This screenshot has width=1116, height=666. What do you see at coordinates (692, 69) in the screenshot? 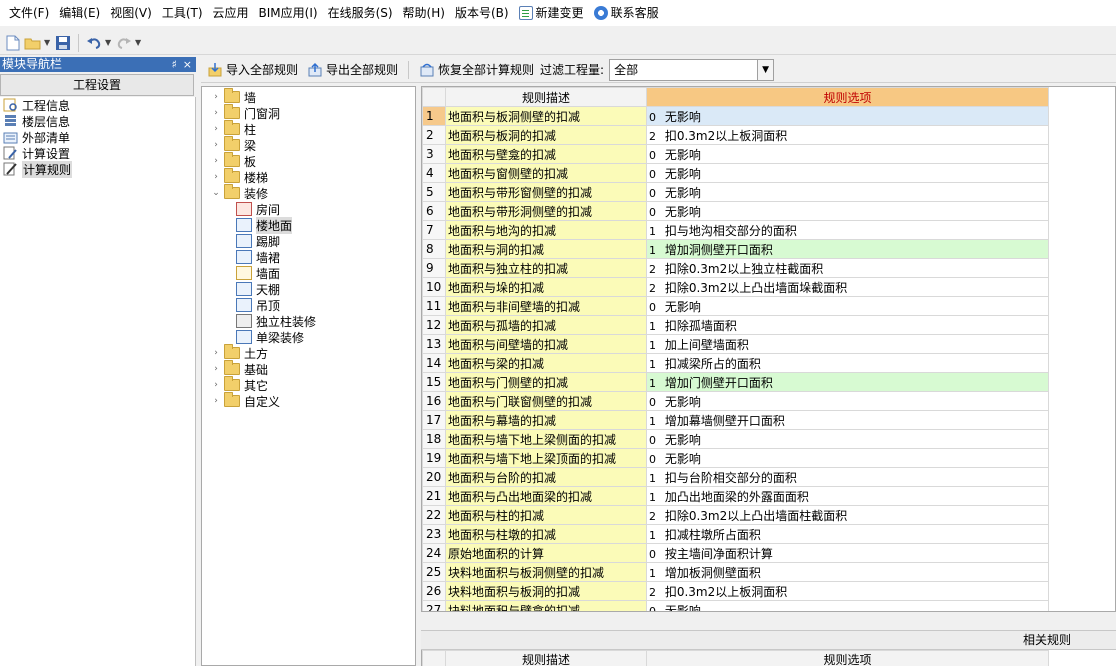
I see `filter-quantity-select: 全部 ▼` at bounding box center [692, 69].